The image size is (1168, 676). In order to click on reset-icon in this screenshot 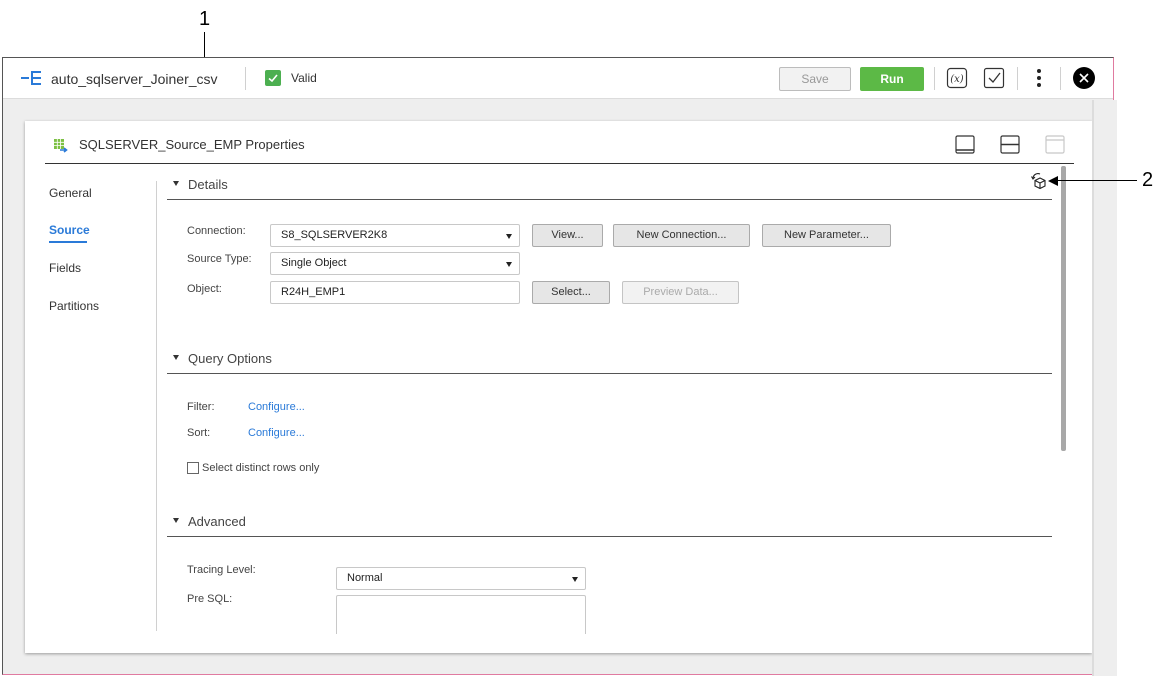, I will do `click(1040, 181)`.